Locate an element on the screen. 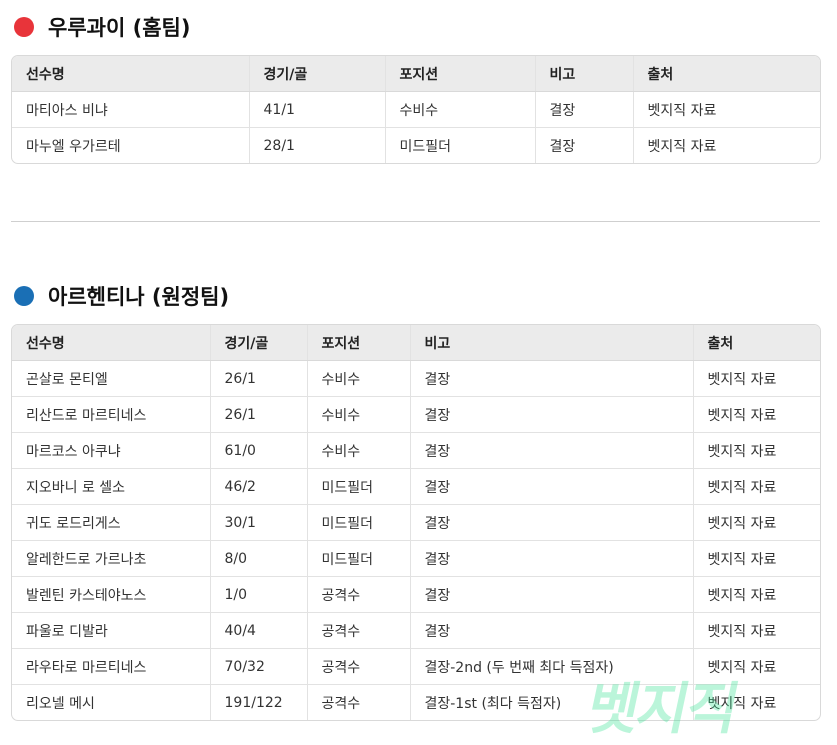 This screenshot has width=837, height=745. table-row: 곤살로 몬티엘 26/1 수비수 결장 벳지직 자료 is located at coordinates (416, 378).